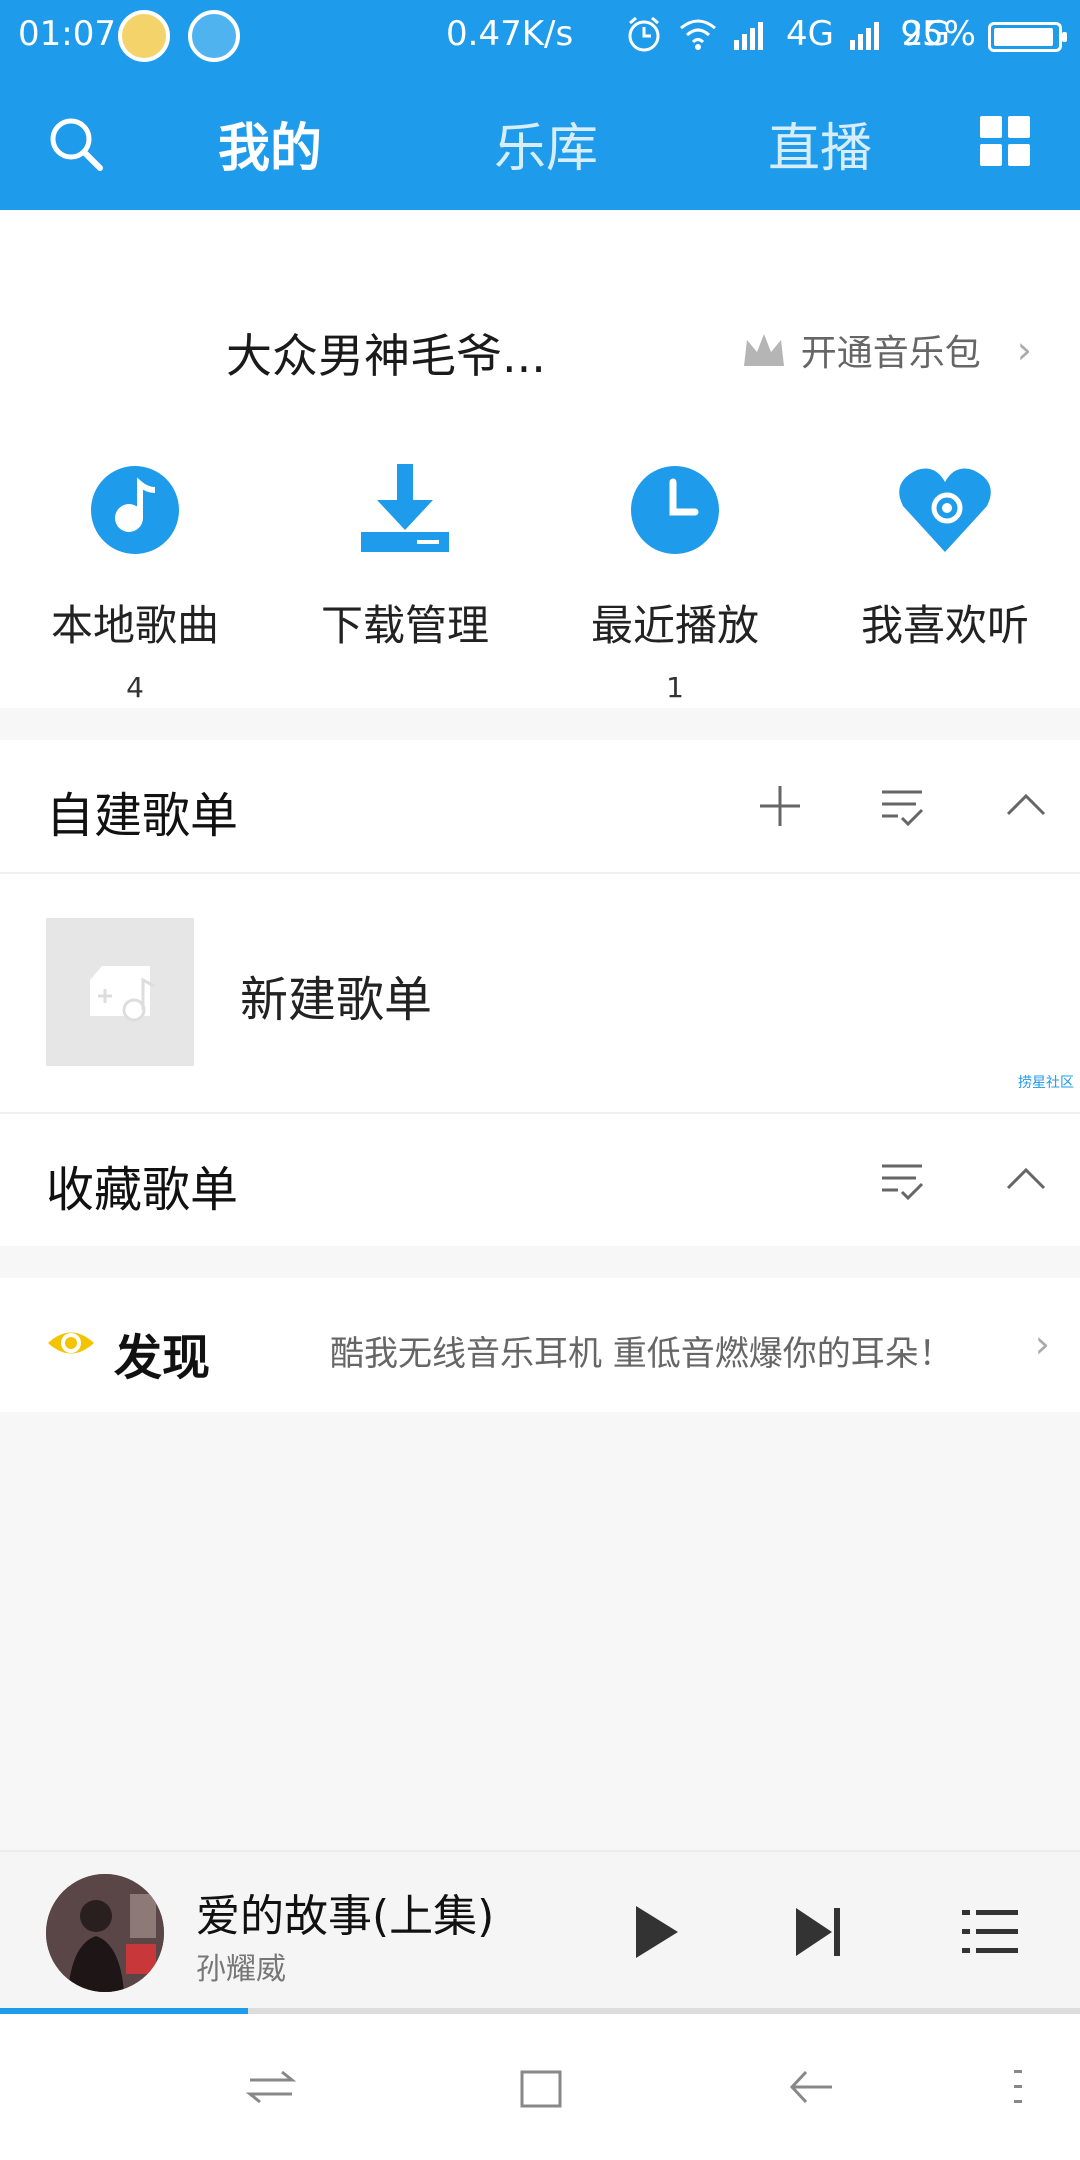 This screenshot has height=2160, width=1080. I want to click on quick-favorites: 我喜欢听, so click(945, 581).